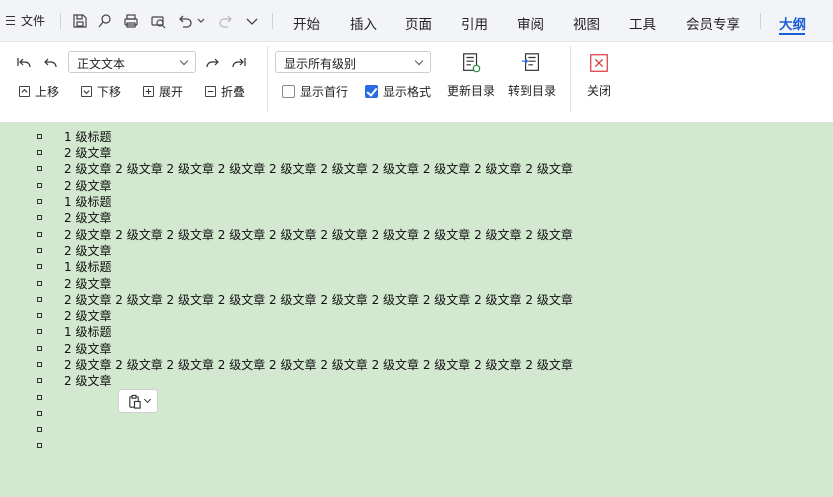  Describe the element at coordinates (213, 63) in the screenshot. I see `demote-icon` at that location.